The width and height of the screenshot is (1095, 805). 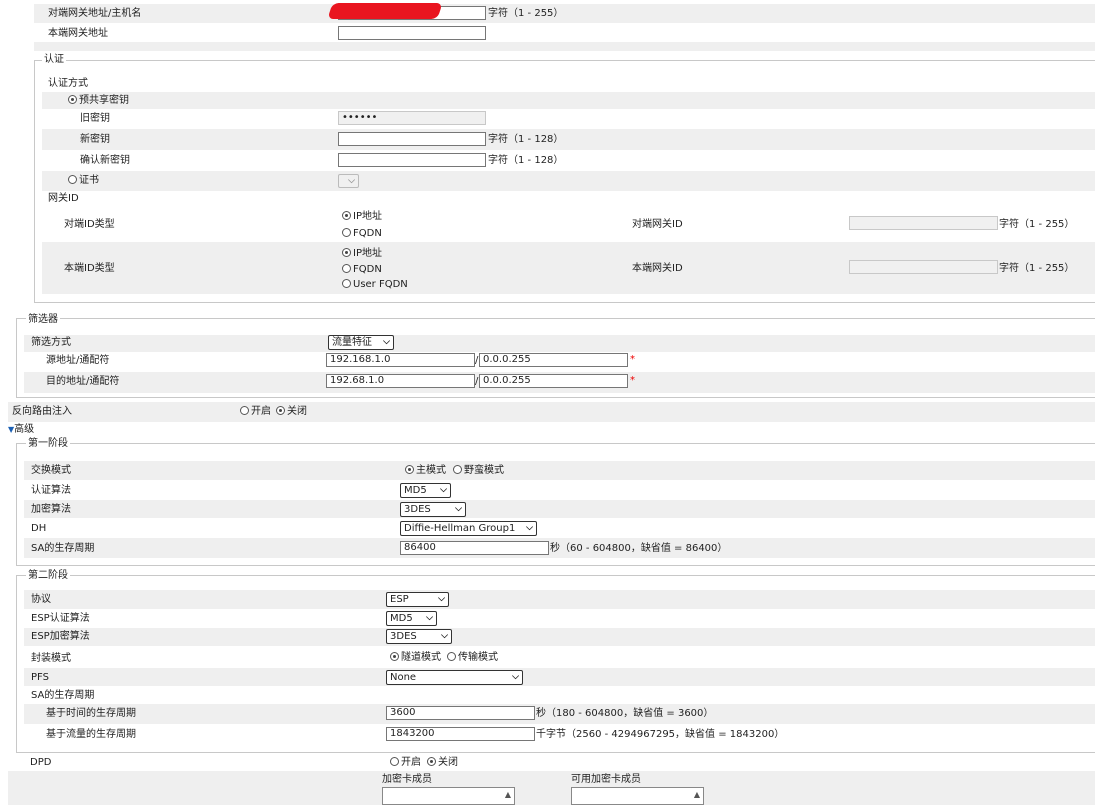 I want to click on local-id-ip-radio, so click(x=346, y=252).